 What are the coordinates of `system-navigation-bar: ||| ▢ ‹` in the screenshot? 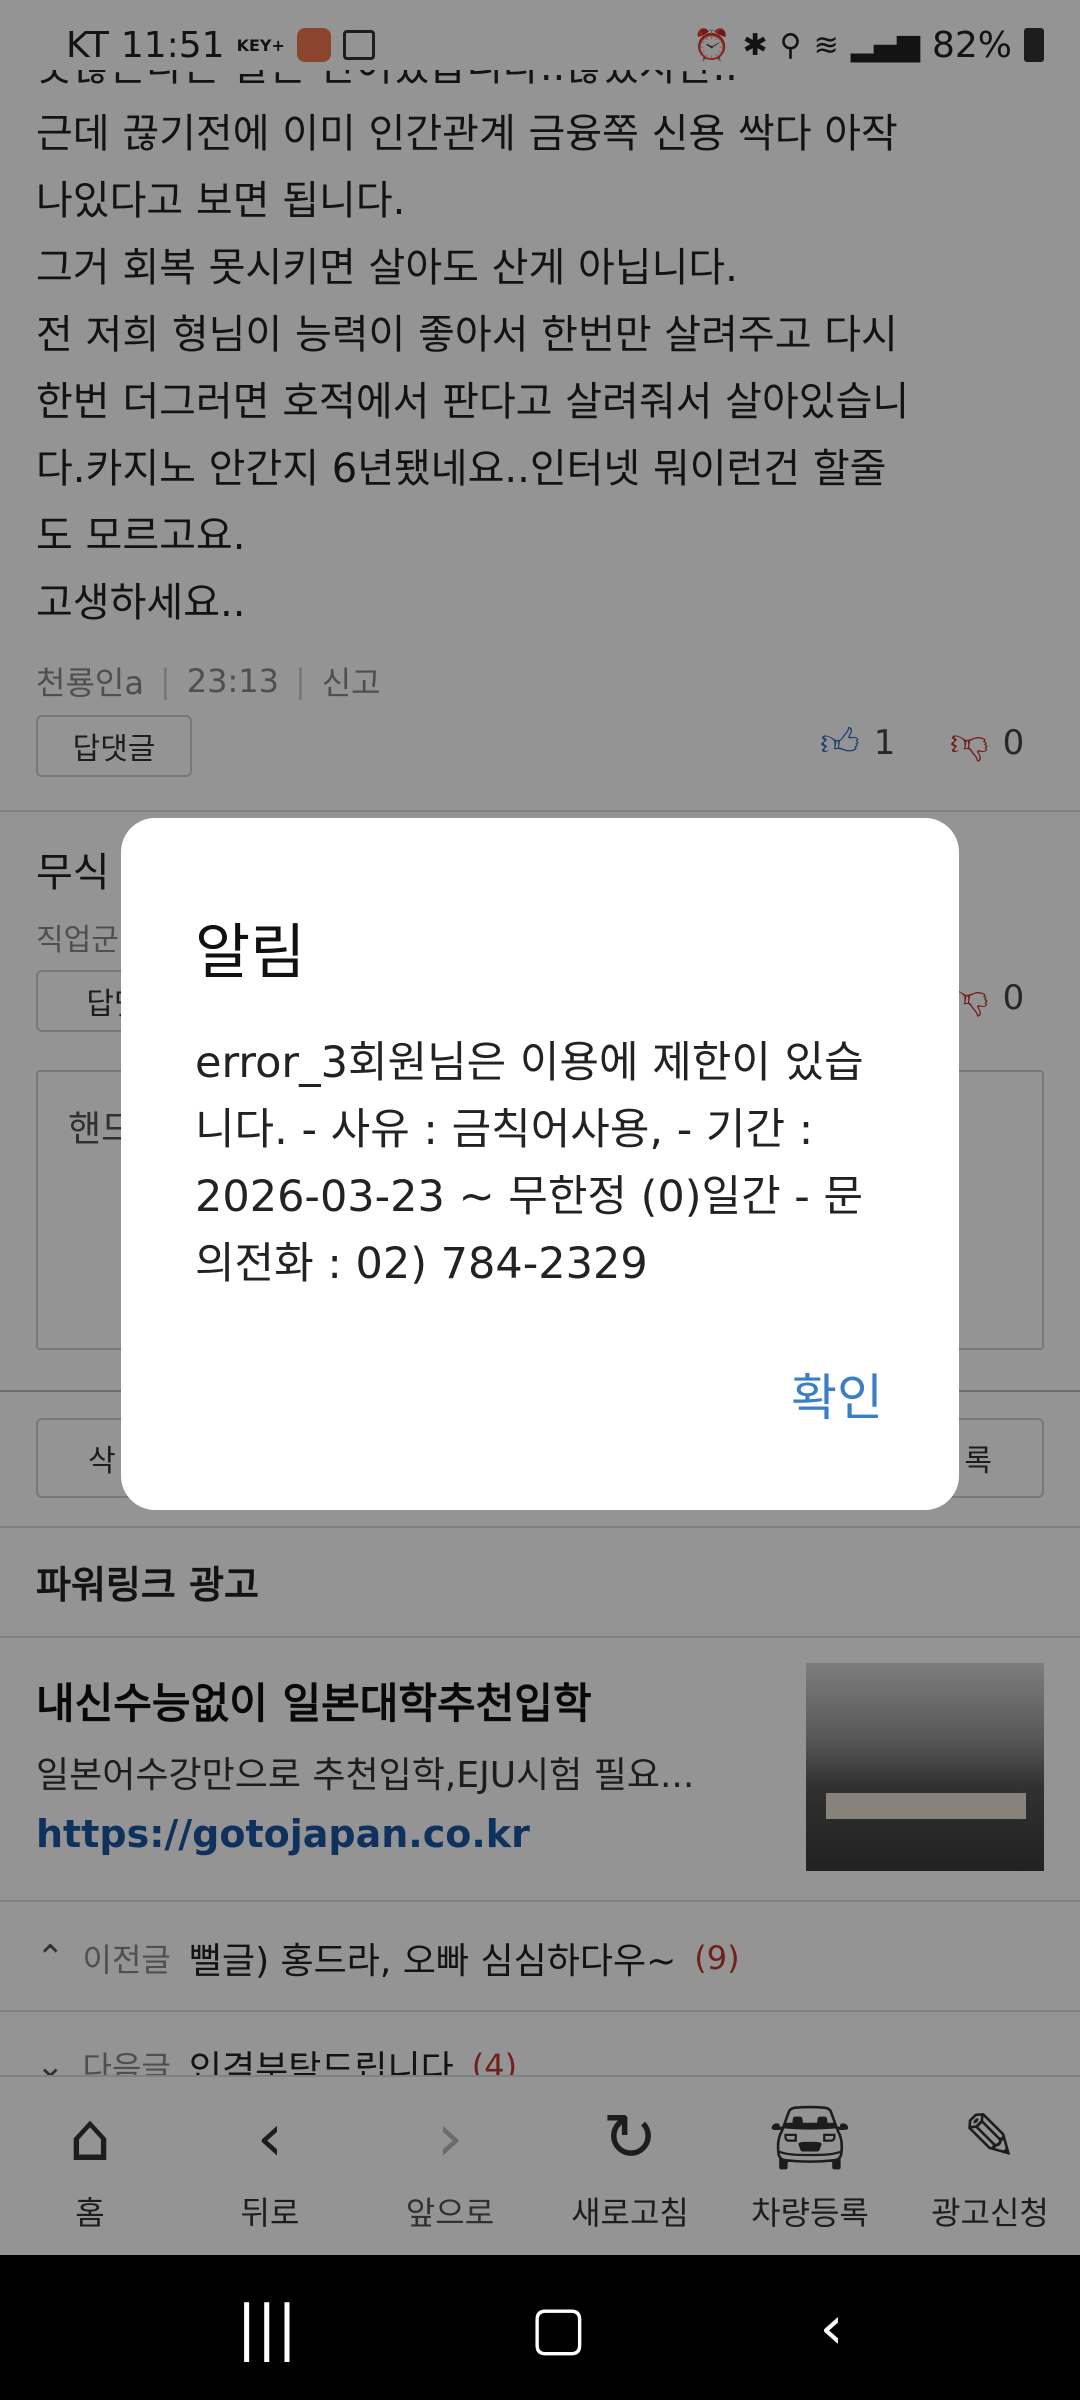 It's located at (540, 2327).